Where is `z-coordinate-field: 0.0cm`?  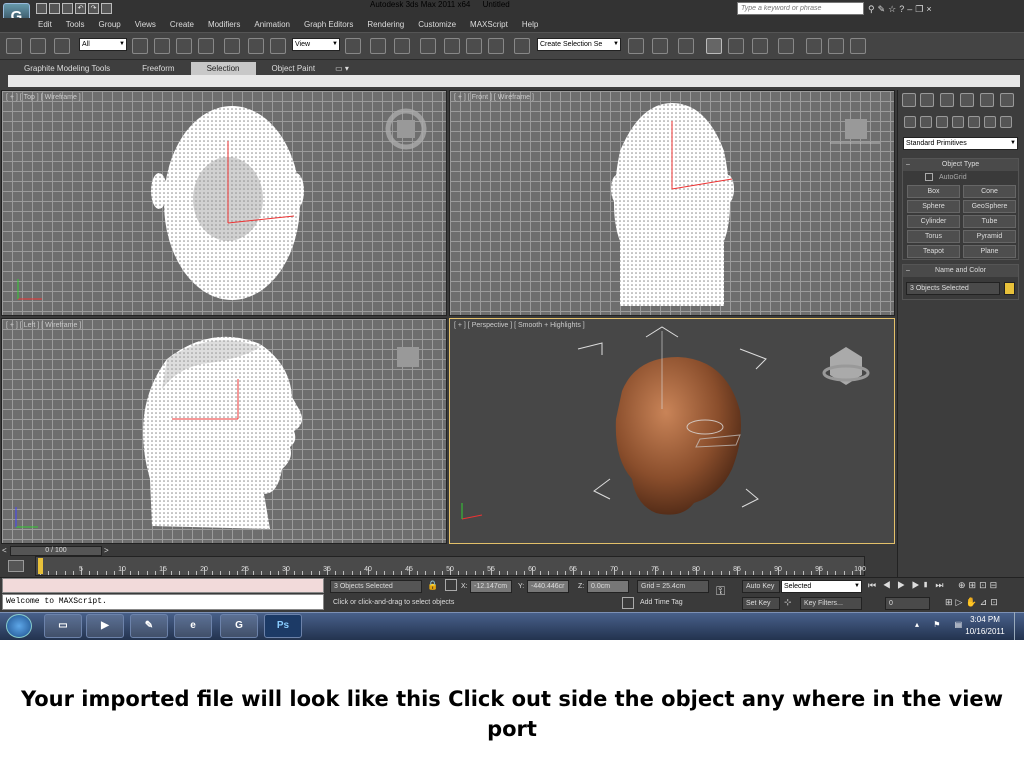 z-coordinate-field: 0.0cm is located at coordinates (608, 586).